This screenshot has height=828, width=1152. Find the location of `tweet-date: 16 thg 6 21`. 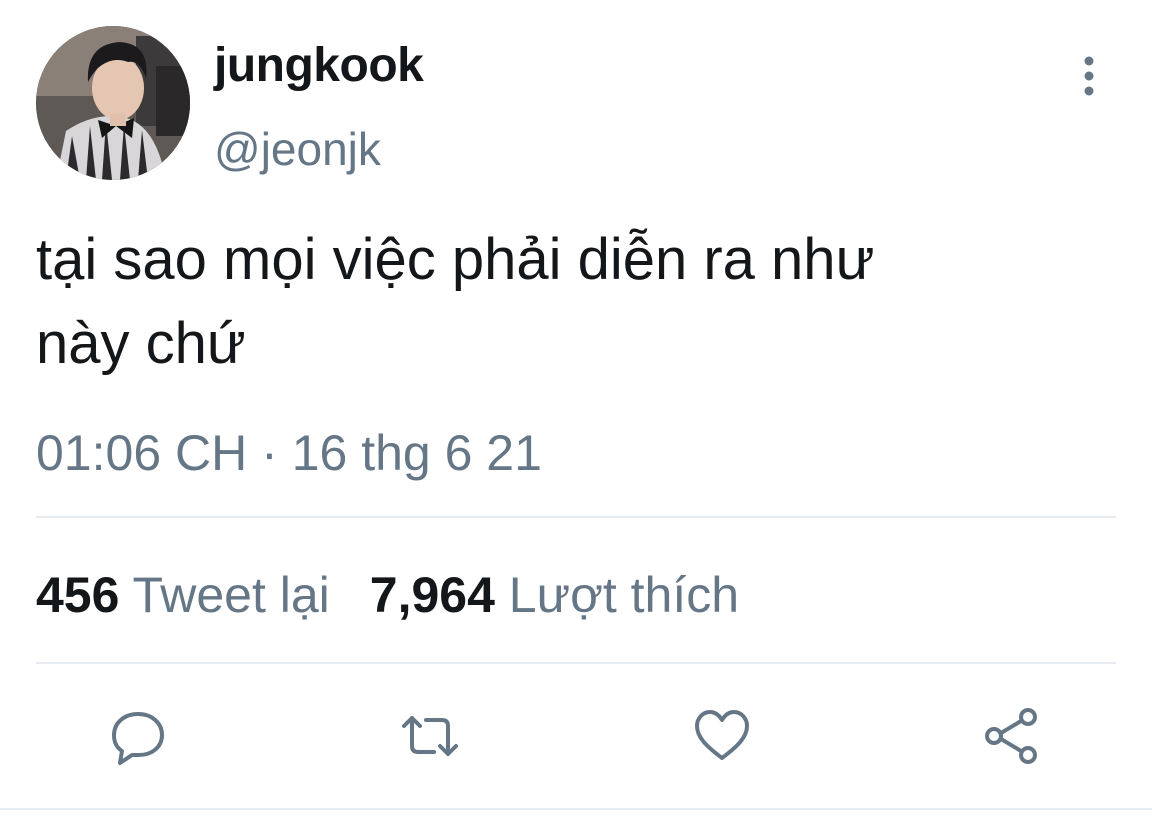

tweet-date: 16 thg 6 21 is located at coordinates (416, 453).